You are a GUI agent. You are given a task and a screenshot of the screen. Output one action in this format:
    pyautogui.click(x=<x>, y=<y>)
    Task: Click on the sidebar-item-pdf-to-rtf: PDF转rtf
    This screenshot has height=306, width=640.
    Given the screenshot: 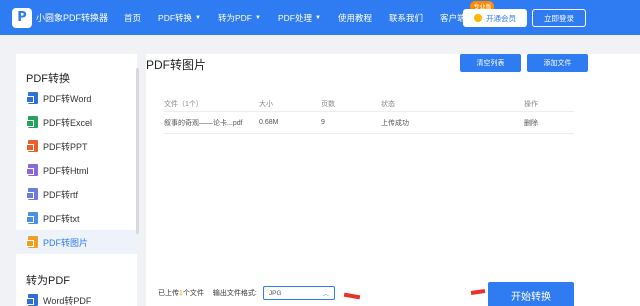 What is the action you would take?
    pyautogui.click(x=76, y=194)
    